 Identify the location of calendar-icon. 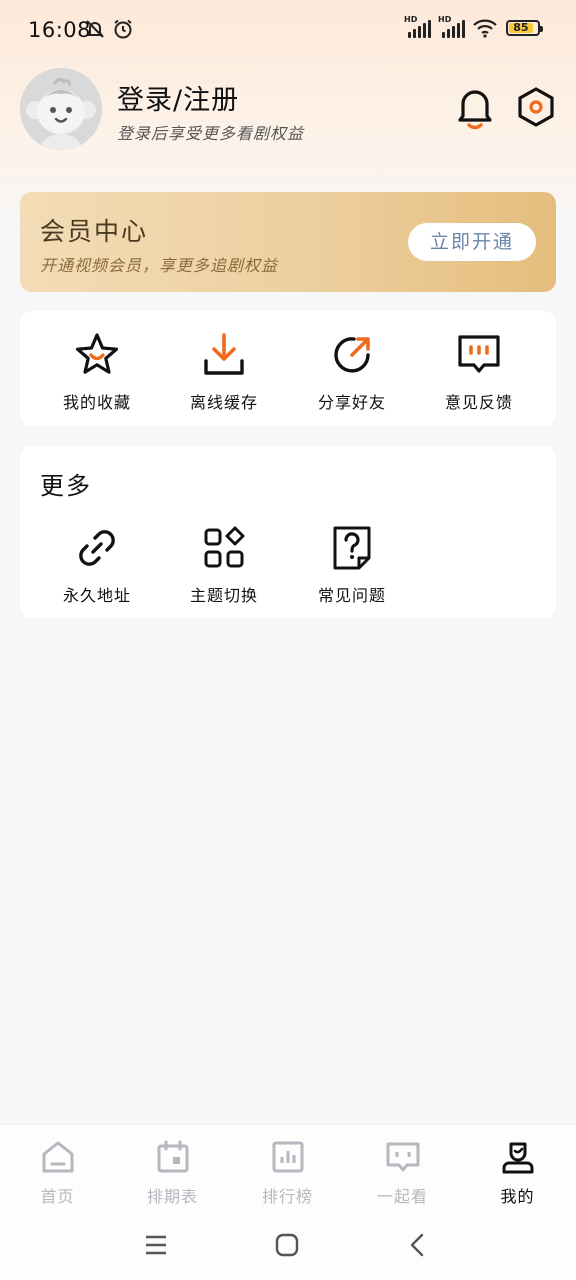
(172, 1156).